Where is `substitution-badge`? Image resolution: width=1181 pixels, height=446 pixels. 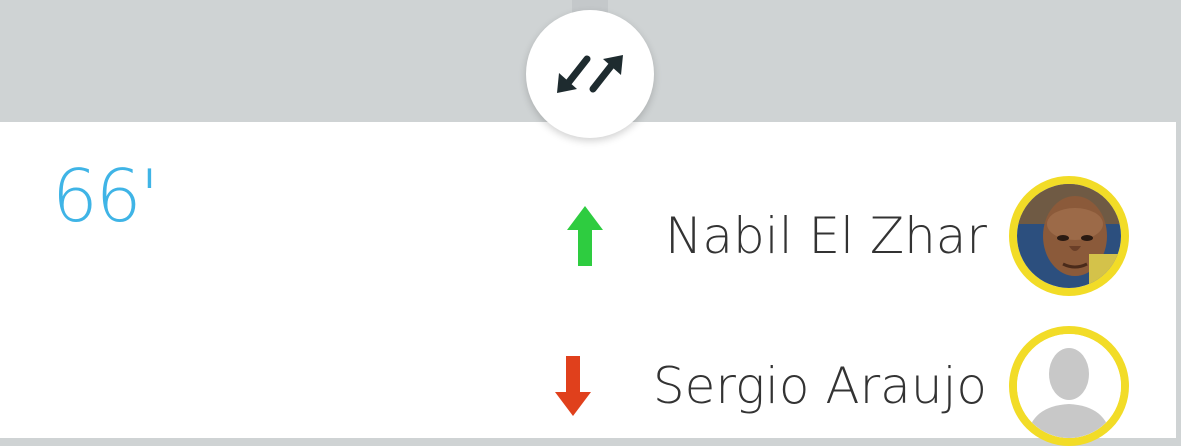 substitution-badge is located at coordinates (590, 74).